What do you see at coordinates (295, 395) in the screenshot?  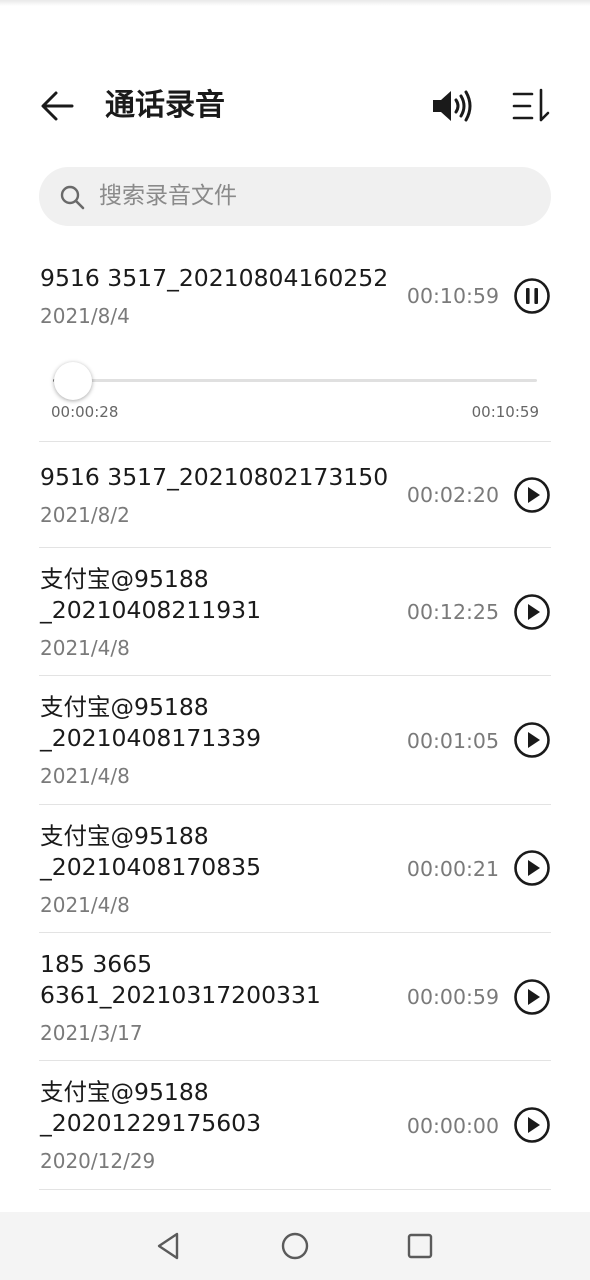 I see `playback-progress: 00:00:28 00:10:59` at bounding box center [295, 395].